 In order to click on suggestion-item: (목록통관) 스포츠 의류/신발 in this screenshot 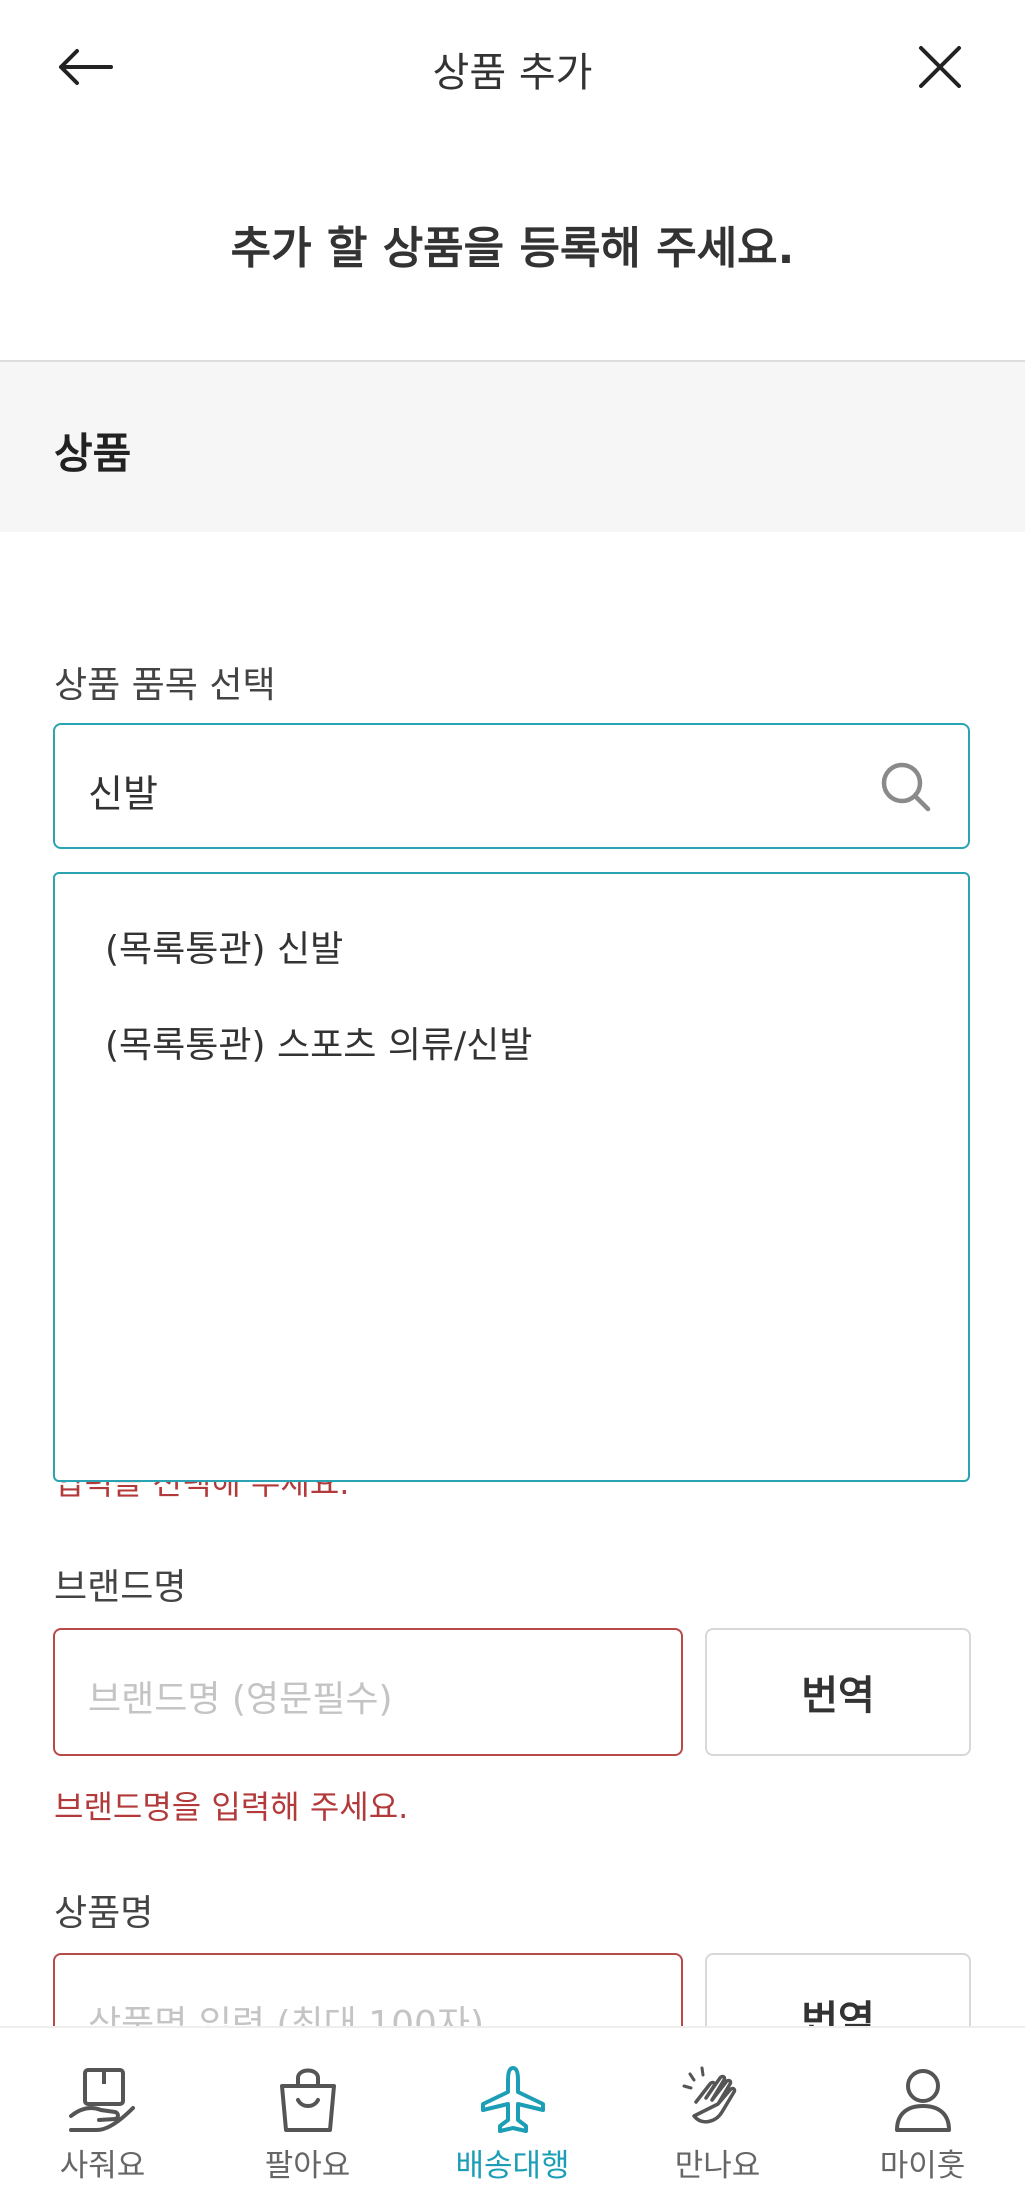, I will do `click(318, 1042)`.